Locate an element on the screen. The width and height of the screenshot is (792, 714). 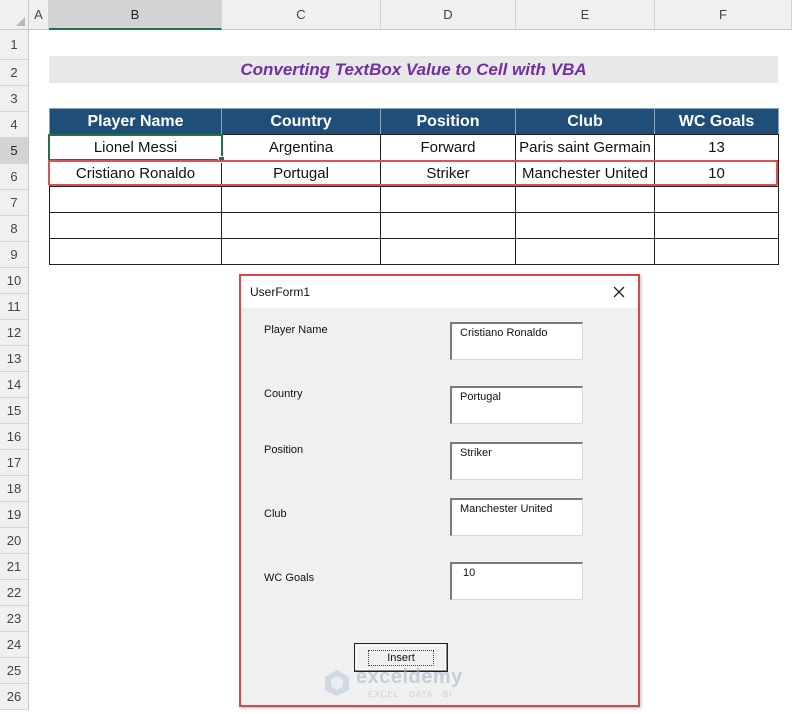
userform-title: UserForm1 is located at coordinates (280, 292).